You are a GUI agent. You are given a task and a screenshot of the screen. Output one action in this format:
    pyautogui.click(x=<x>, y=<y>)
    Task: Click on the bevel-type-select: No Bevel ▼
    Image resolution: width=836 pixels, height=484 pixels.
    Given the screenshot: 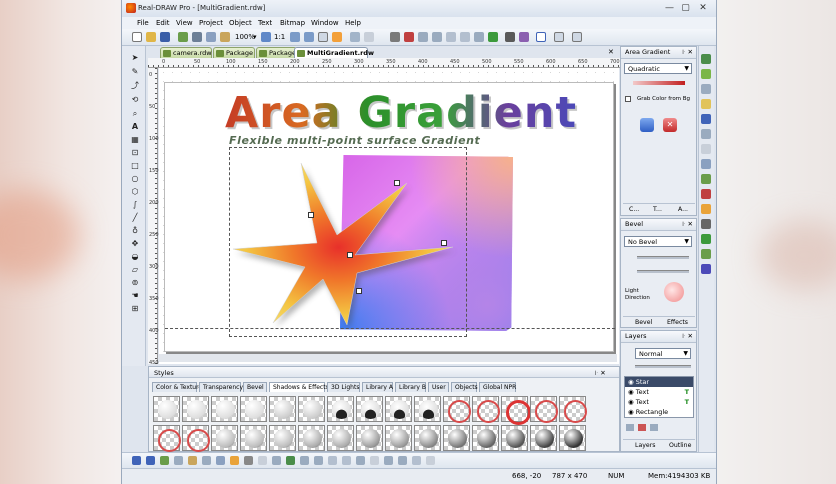 What is the action you would take?
    pyautogui.click(x=658, y=241)
    